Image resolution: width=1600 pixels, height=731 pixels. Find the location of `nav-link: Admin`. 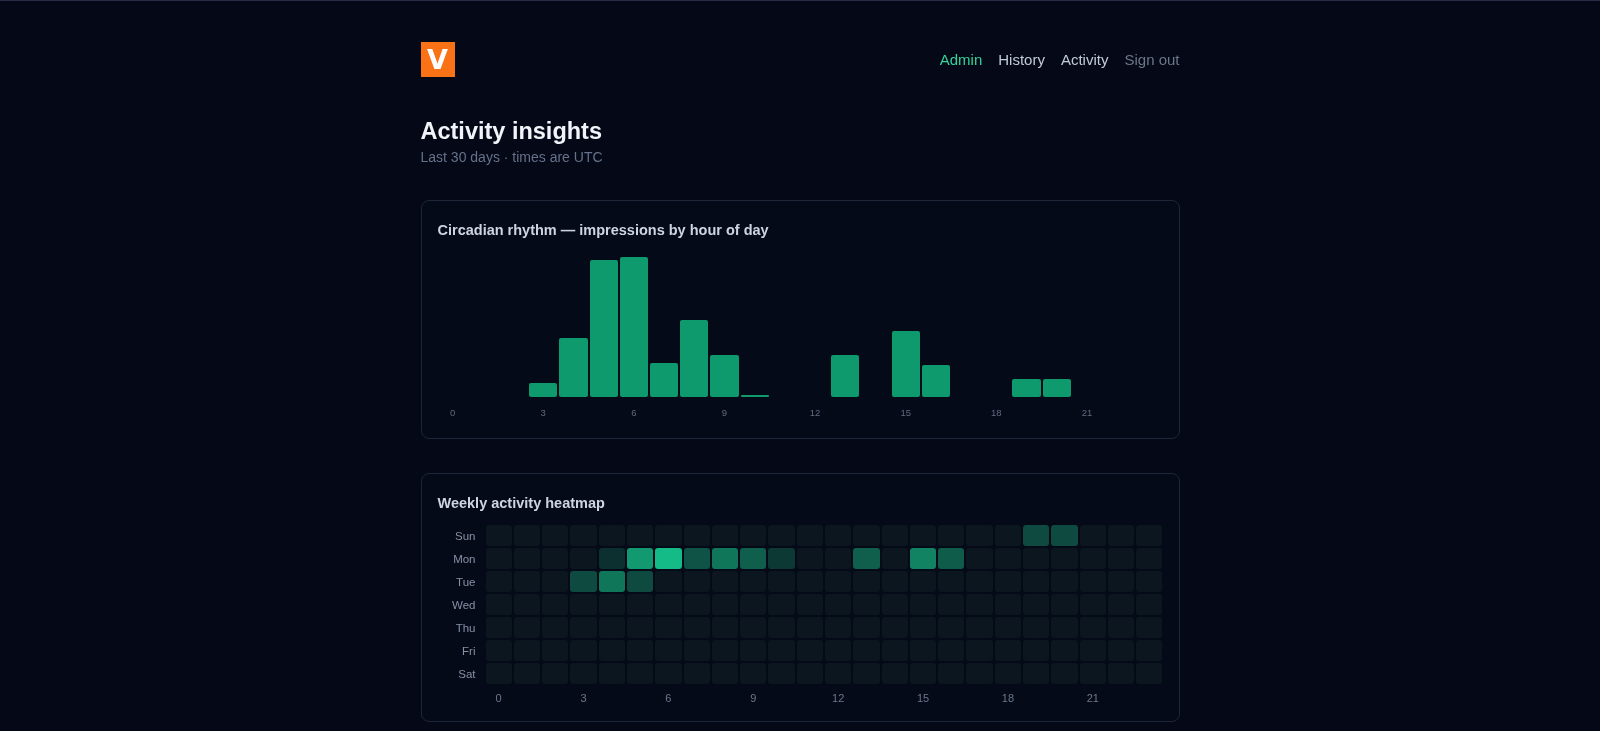

nav-link: Admin is located at coordinates (961, 59).